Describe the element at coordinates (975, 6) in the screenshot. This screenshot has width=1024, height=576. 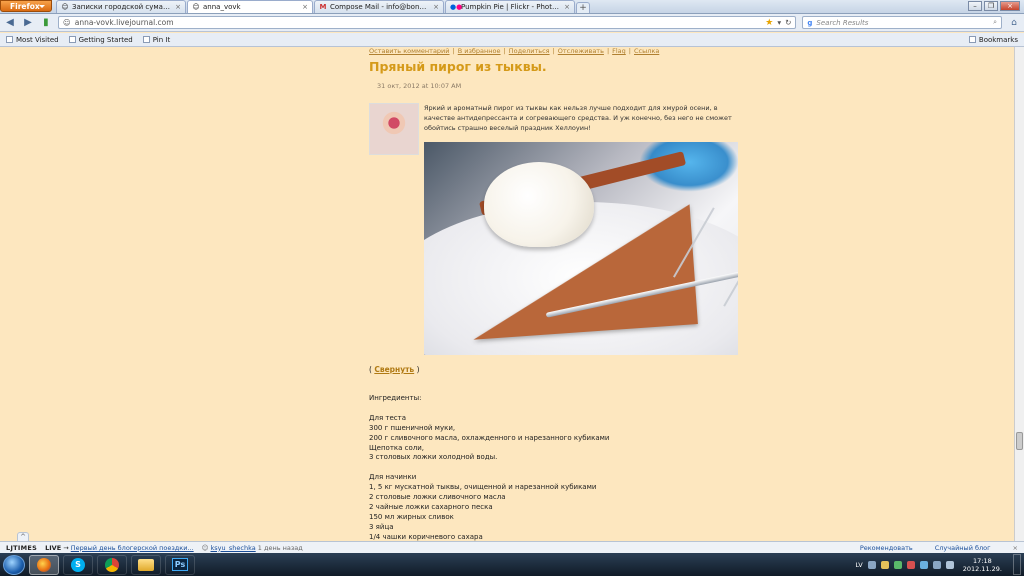
I see `minimize-icon: –` at that location.